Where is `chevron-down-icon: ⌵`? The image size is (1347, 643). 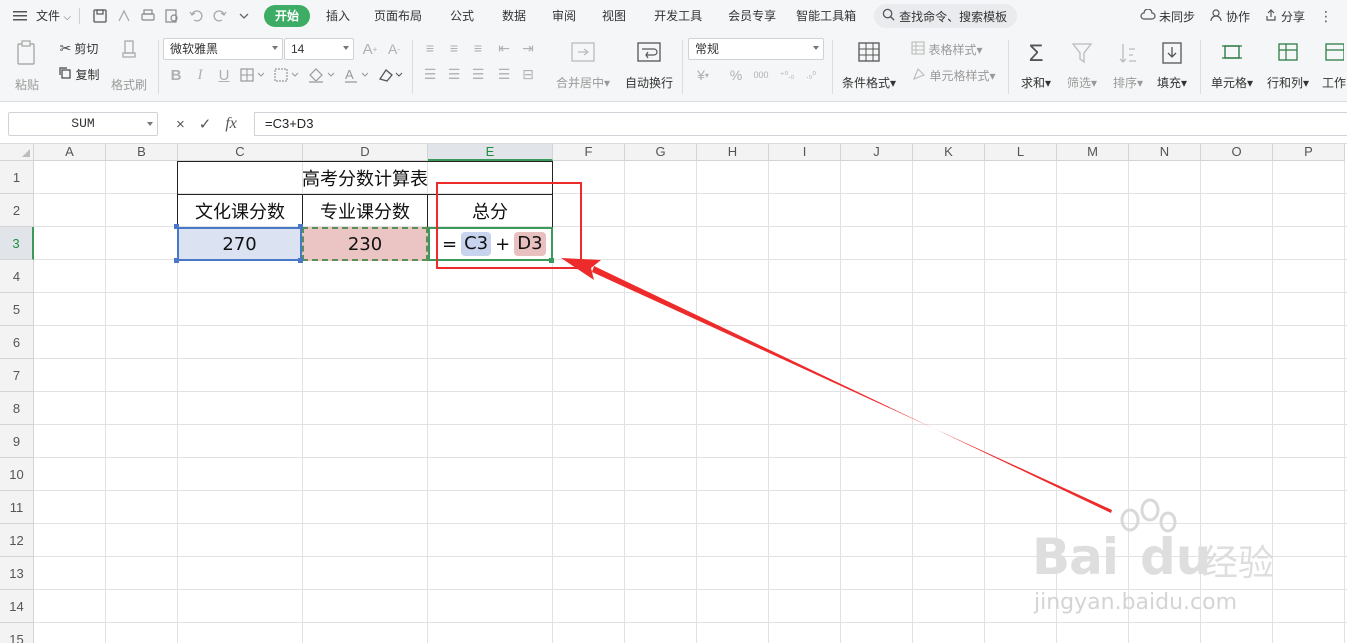 chevron-down-icon: ⌵ is located at coordinates (67, 17).